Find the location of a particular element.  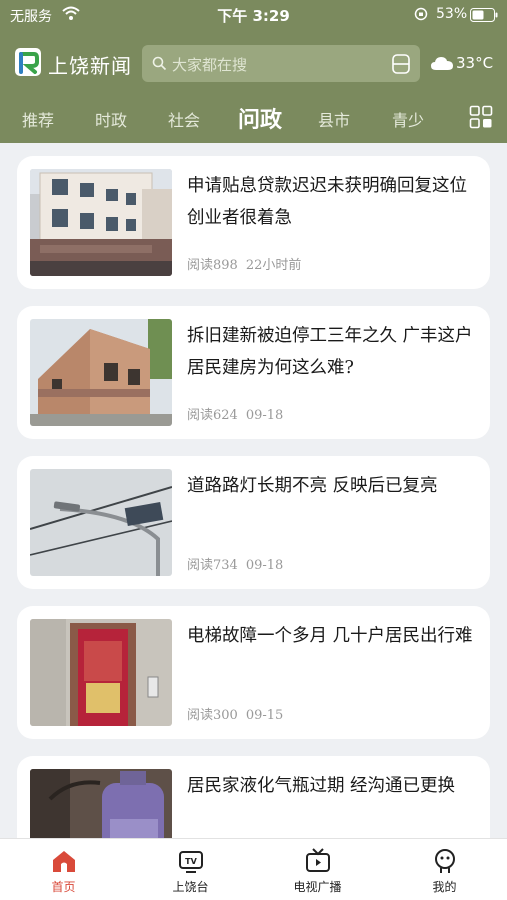

app-logo-icon is located at coordinates (28, 62).